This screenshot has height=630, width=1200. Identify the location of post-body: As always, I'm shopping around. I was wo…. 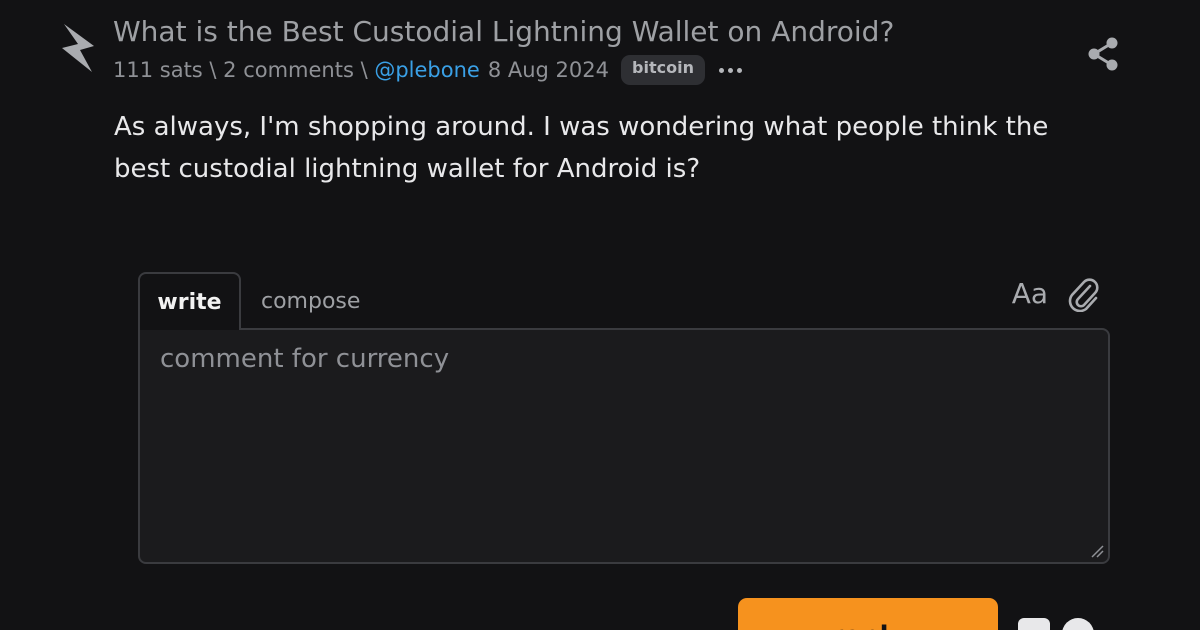
(581, 148).